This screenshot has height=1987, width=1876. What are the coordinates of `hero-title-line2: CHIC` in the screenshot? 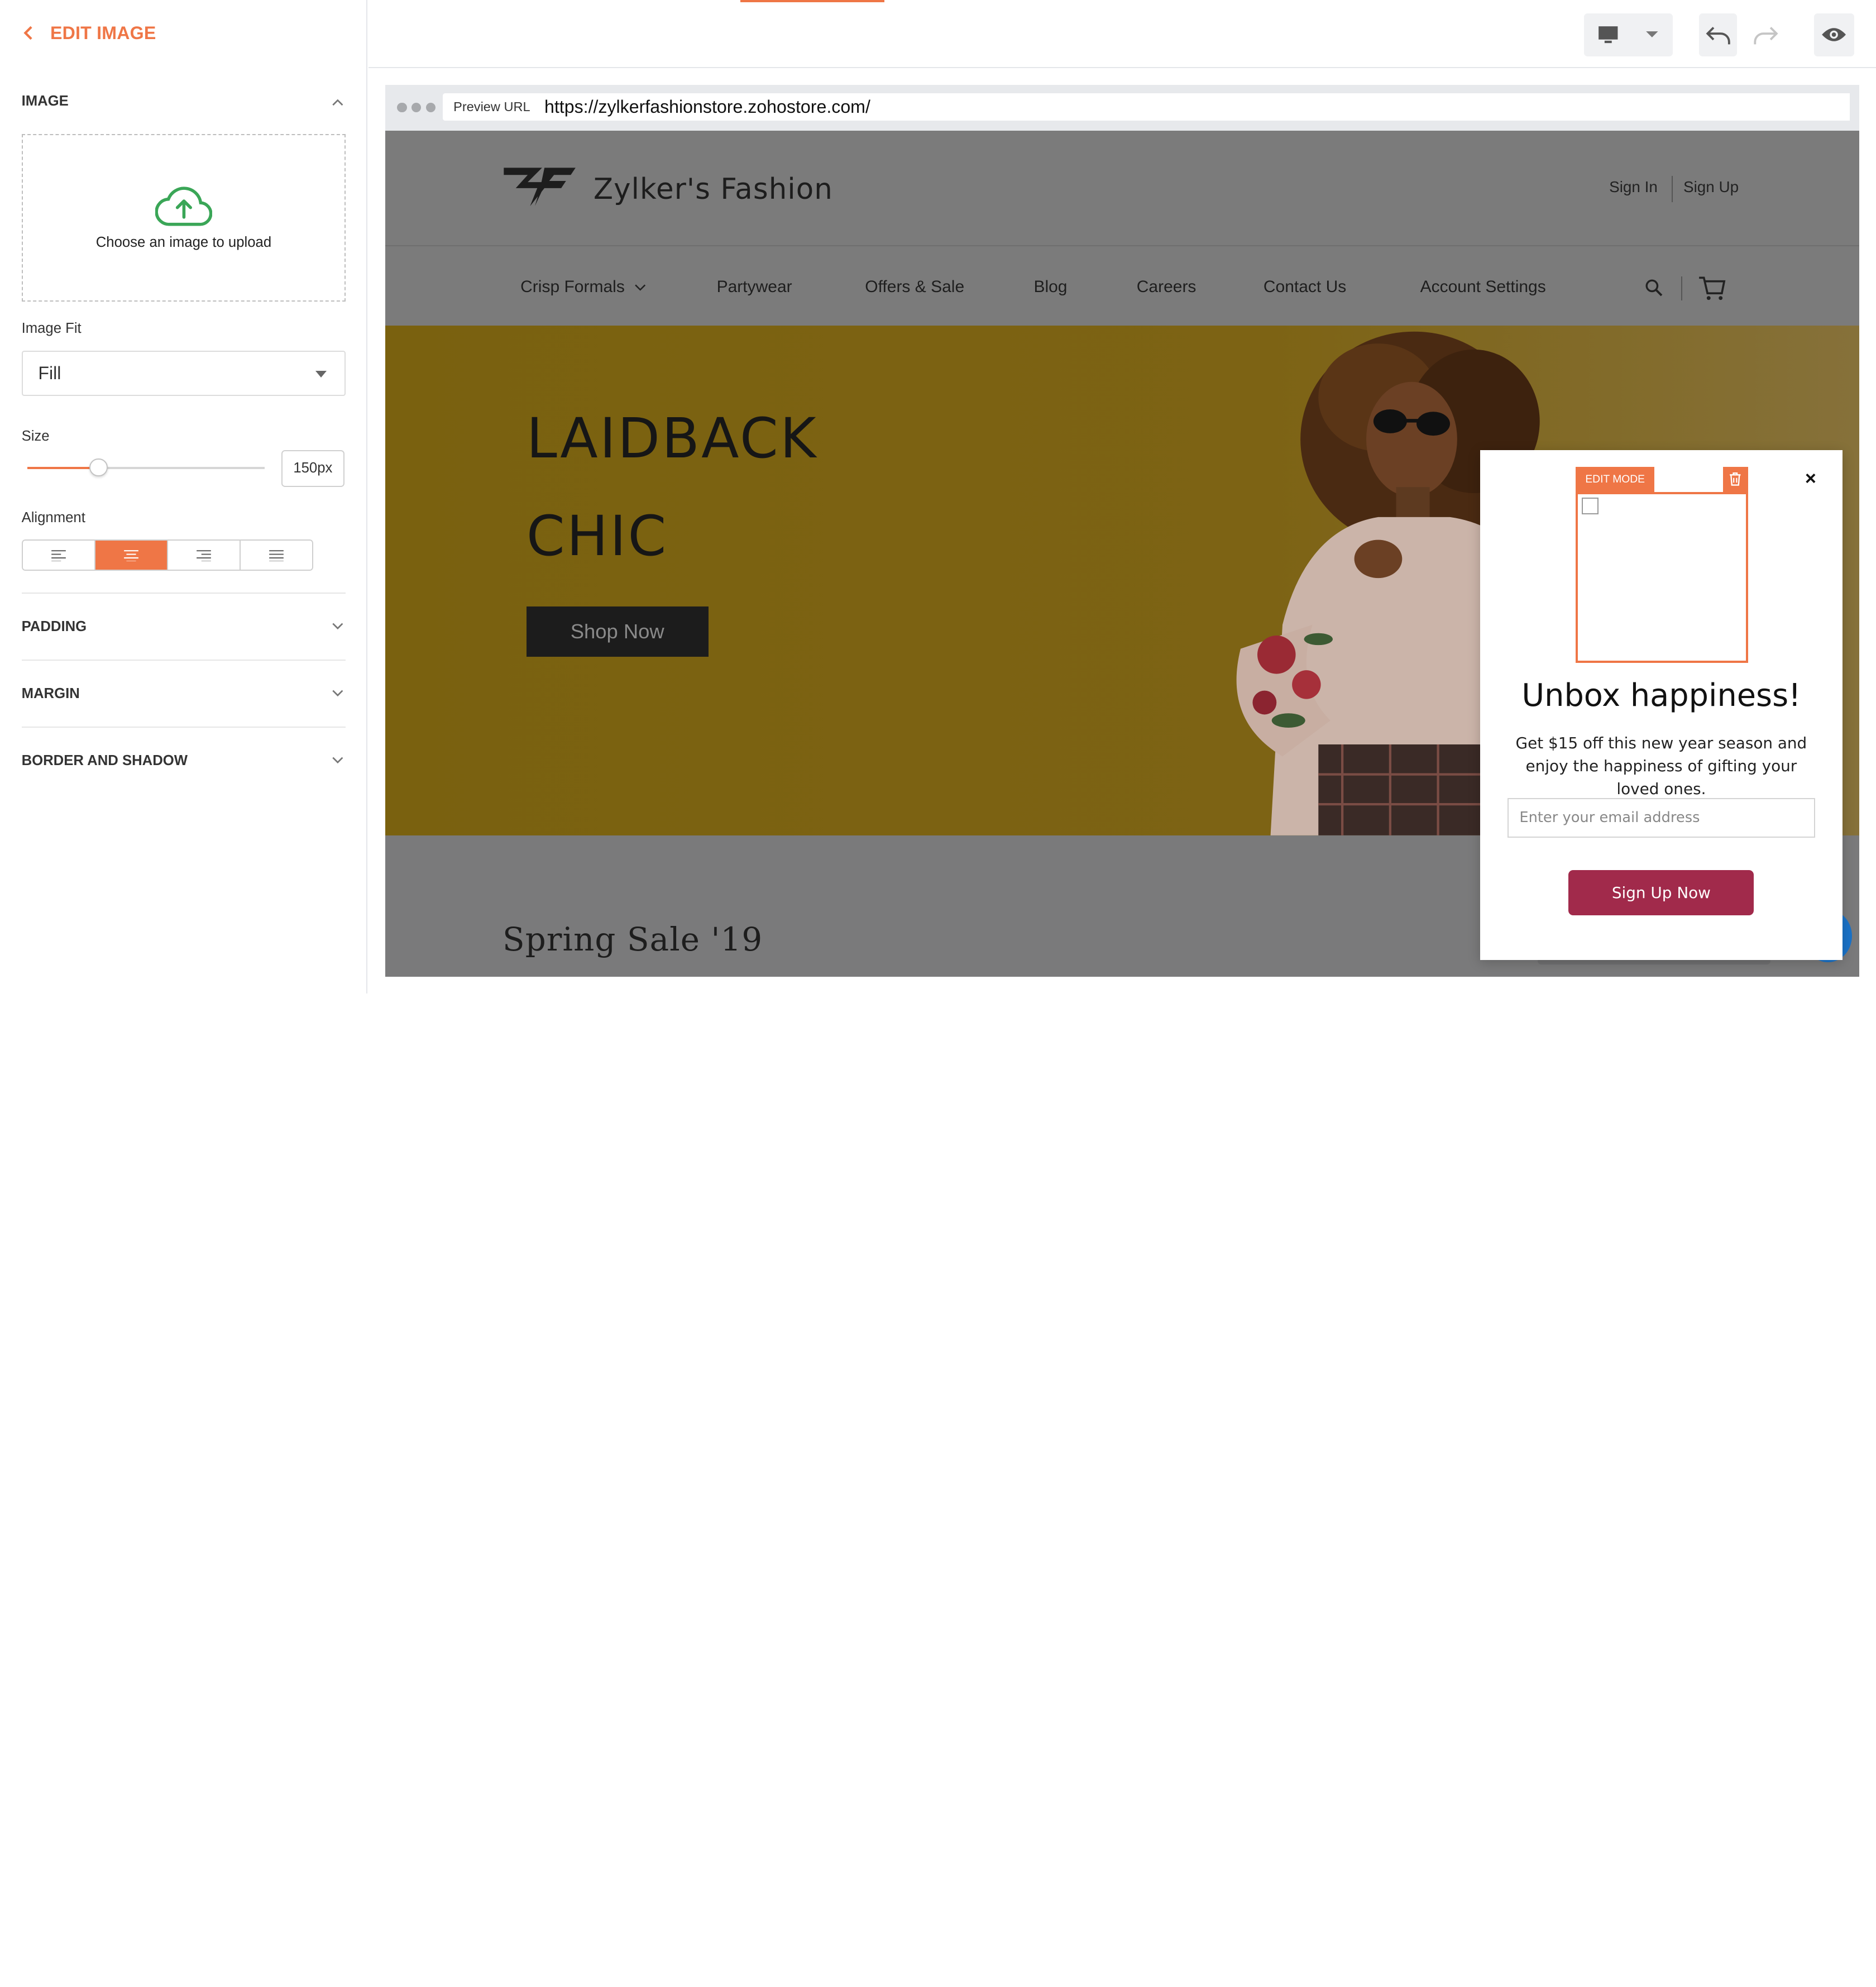 It's located at (597, 537).